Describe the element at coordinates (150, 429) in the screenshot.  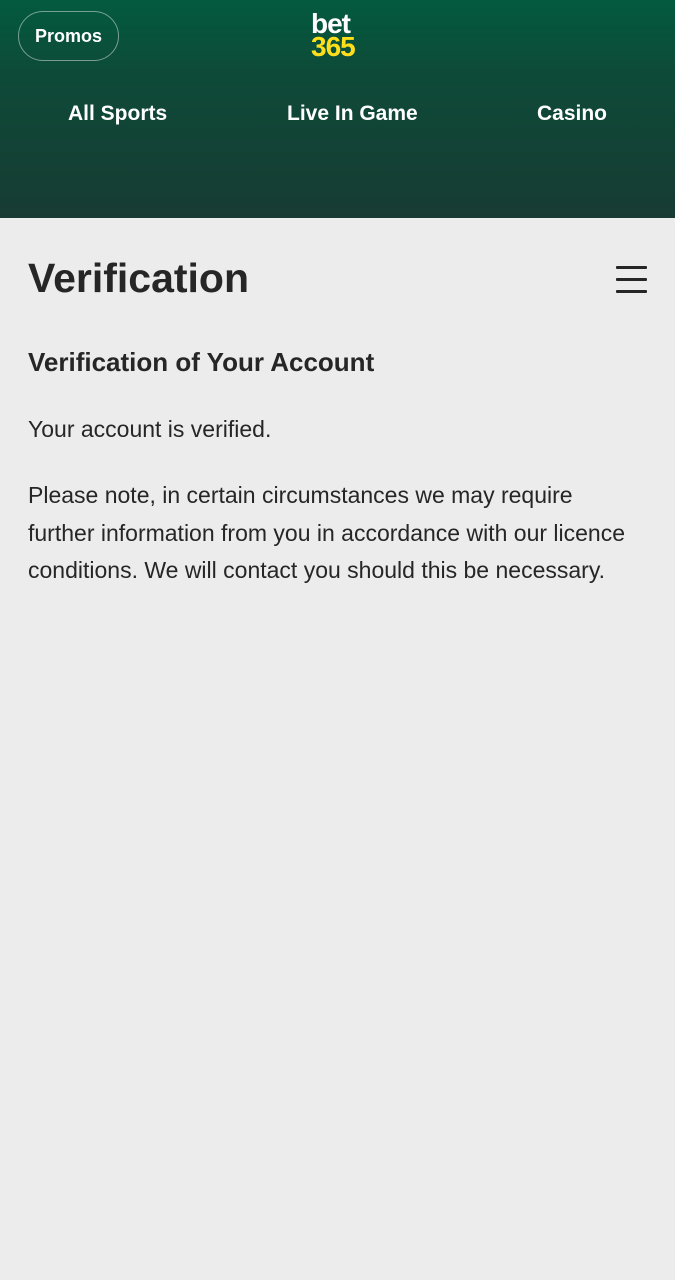
I see `verification-status-text: Your account is verified.` at that location.